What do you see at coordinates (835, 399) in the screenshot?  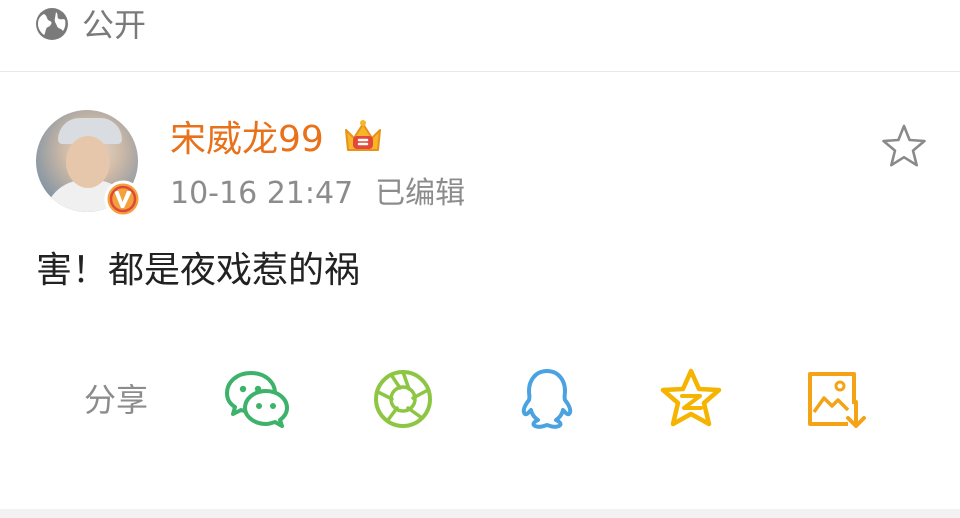 I see `save-image-icon` at bounding box center [835, 399].